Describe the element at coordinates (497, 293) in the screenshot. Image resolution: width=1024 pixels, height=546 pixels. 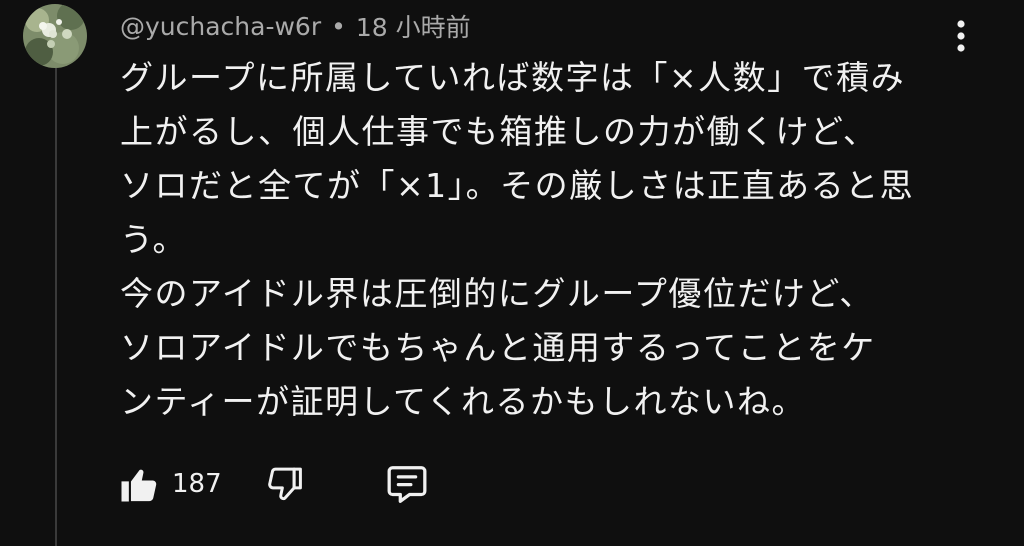
I see `comment-line: 今のアイドル界は圧倒的にグループ優位だけど、` at that location.